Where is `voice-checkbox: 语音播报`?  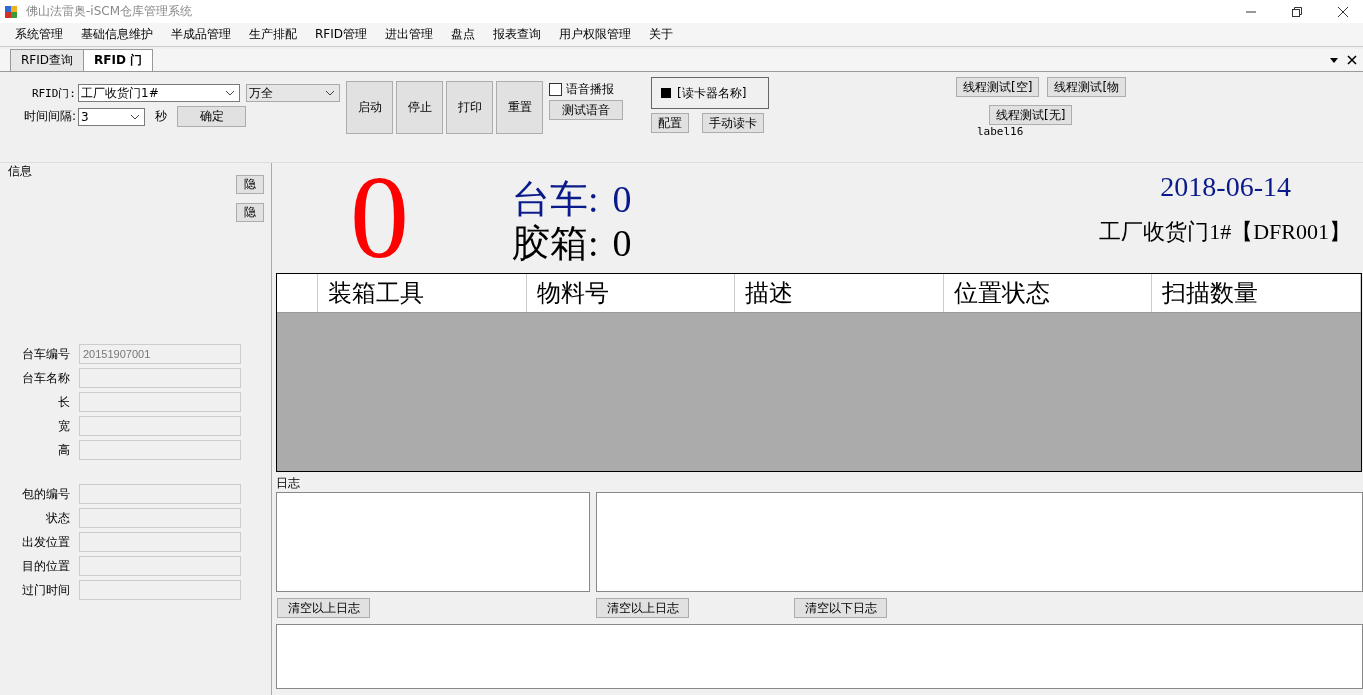 voice-checkbox: 语音播报 is located at coordinates (586, 89).